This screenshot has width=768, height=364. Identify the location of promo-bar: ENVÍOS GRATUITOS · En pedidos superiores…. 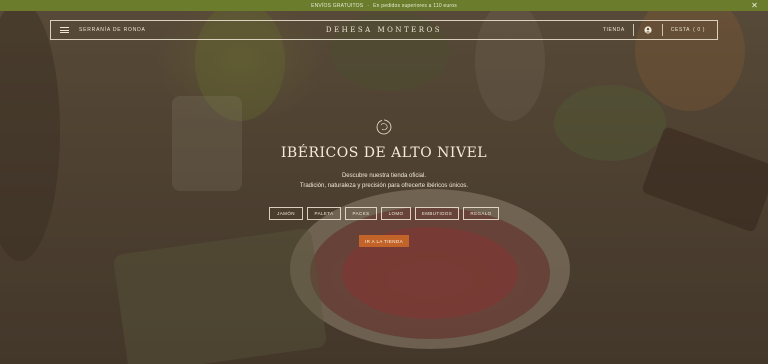
(384, 5).